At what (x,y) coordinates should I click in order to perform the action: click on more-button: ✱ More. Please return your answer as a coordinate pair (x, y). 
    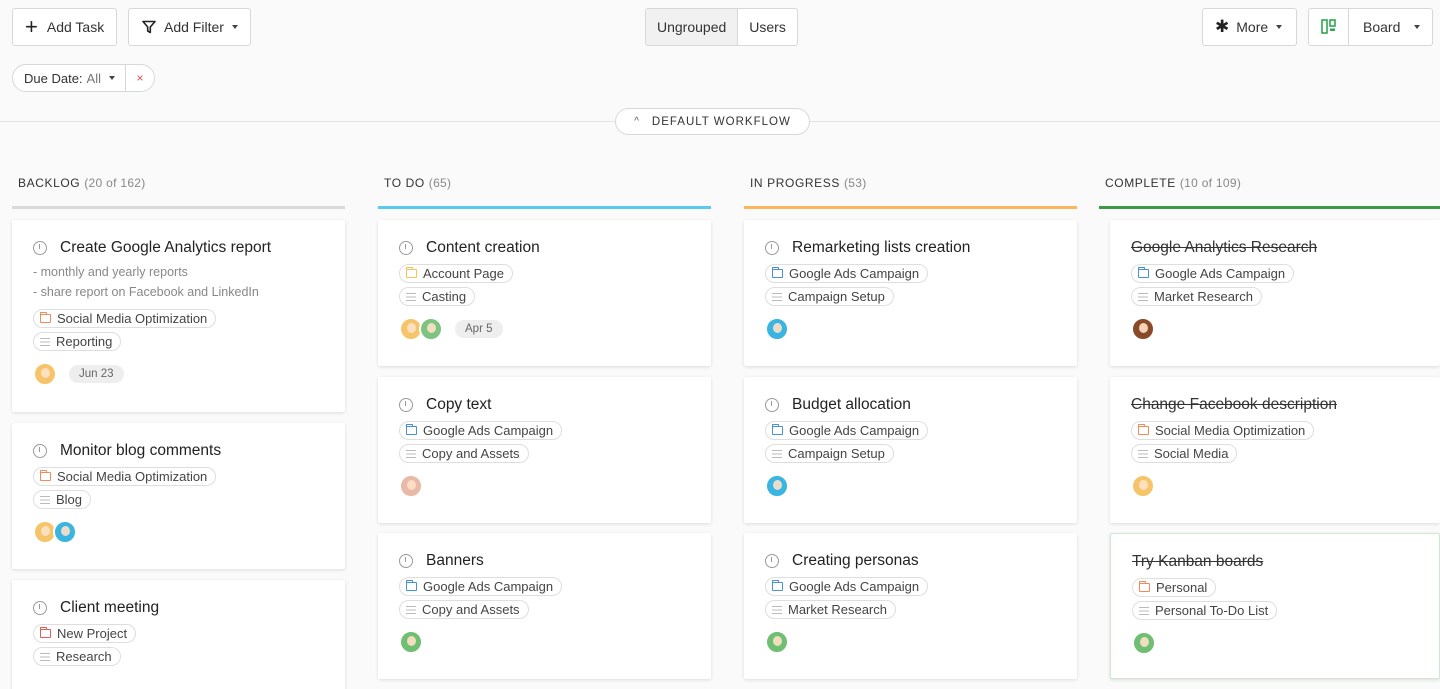
    Looking at the image, I should click on (1249, 27).